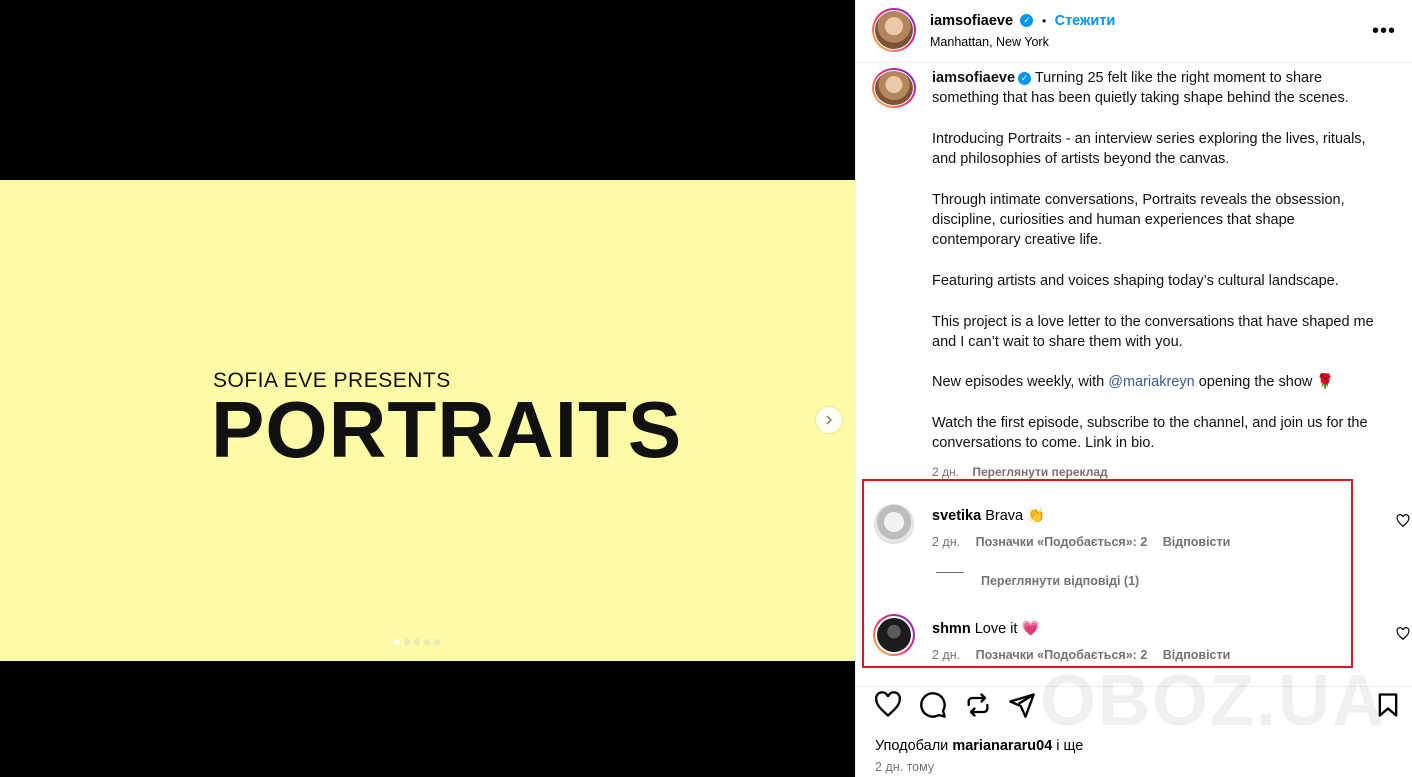 This screenshot has width=1412, height=777. Describe the element at coordinates (905, 767) in the screenshot. I see `post-date: 2 дн. тому` at that location.